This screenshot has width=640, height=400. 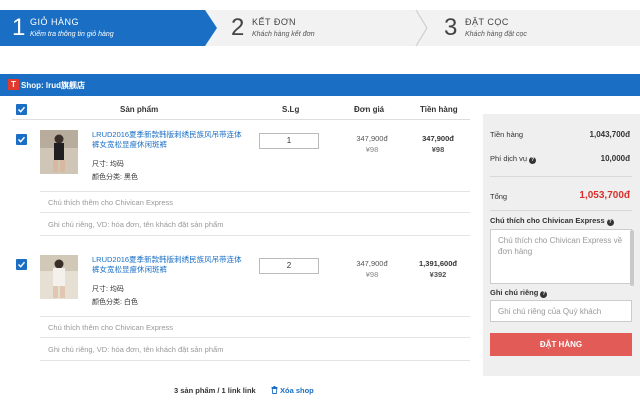 I want to click on service-fee-value: 10,000đ, so click(x=615, y=158).